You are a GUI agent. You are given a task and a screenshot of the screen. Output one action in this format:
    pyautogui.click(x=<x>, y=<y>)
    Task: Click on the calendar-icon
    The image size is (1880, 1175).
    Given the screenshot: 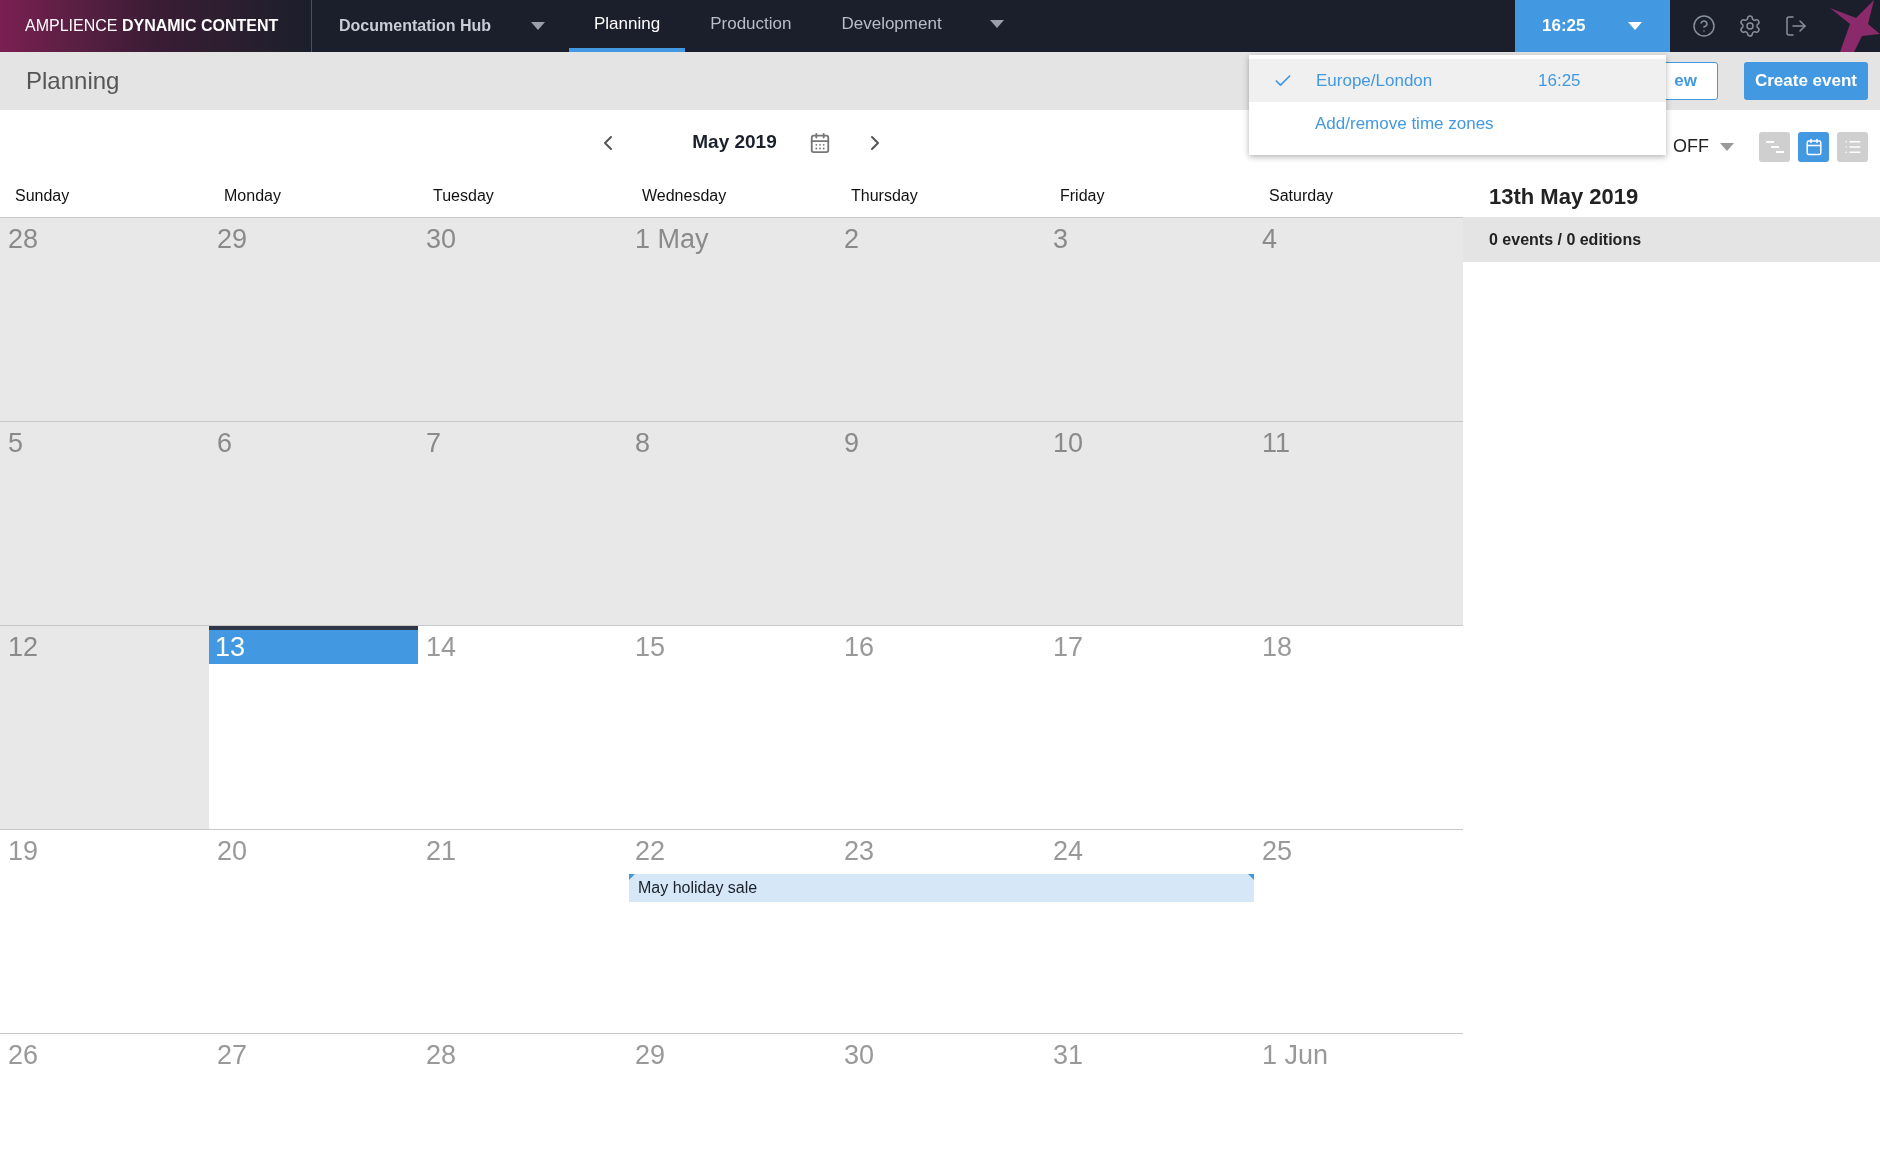 What is the action you would take?
    pyautogui.click(x=1813, y=146)
    